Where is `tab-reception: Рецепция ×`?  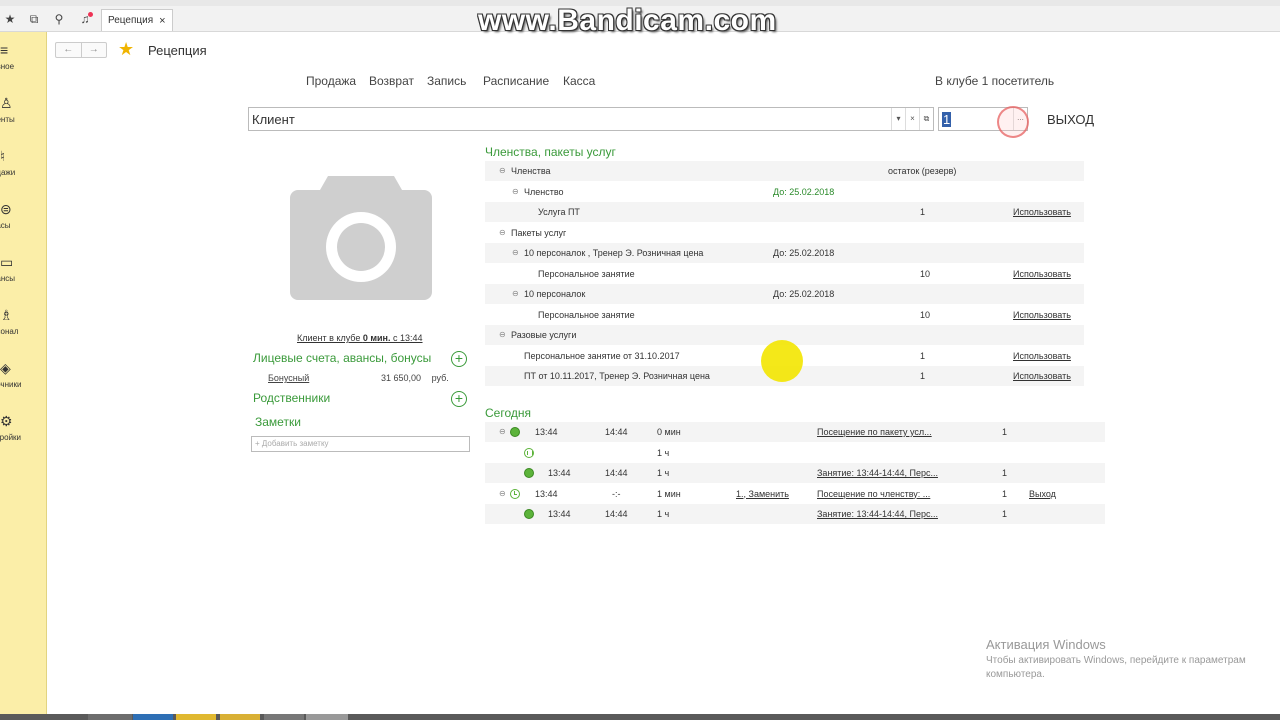 tab-reception: Рецепция × is located at coordinates (137, 20).